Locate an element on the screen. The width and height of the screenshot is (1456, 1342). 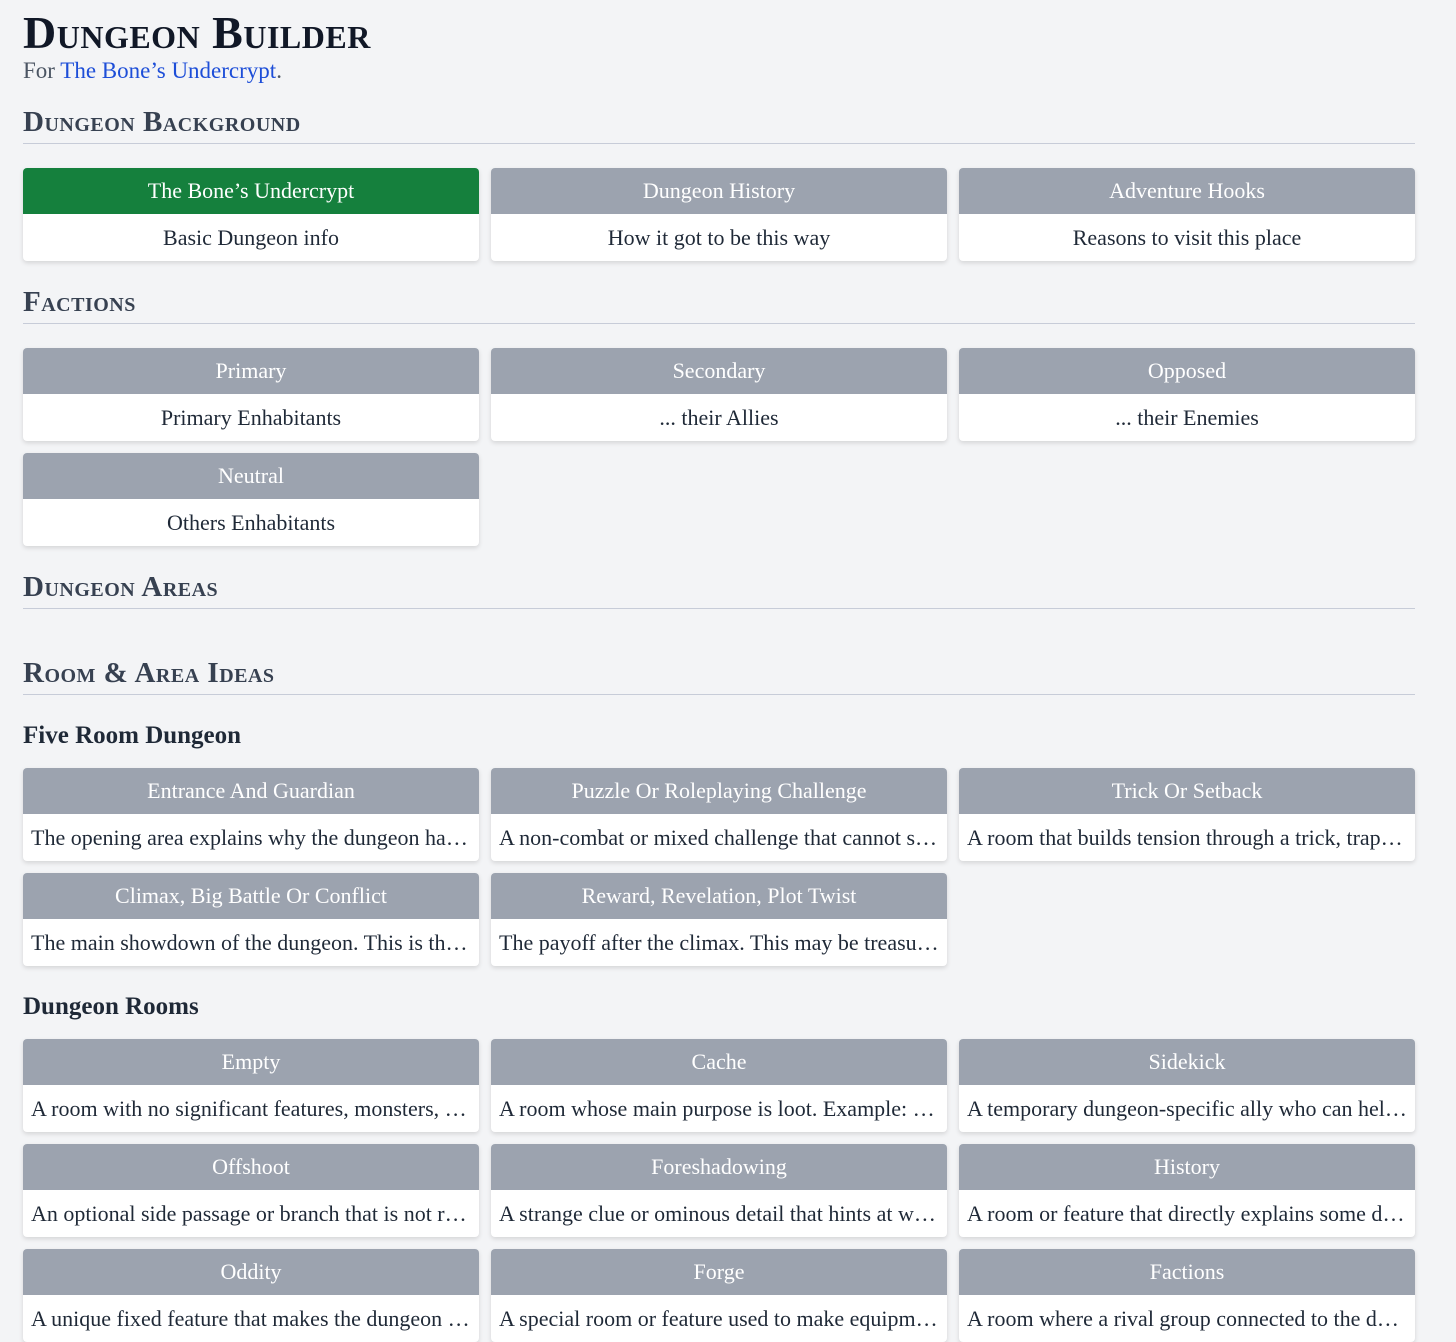
card-head: The Bone’s Undercrypt is located at coordinates (251, 191).